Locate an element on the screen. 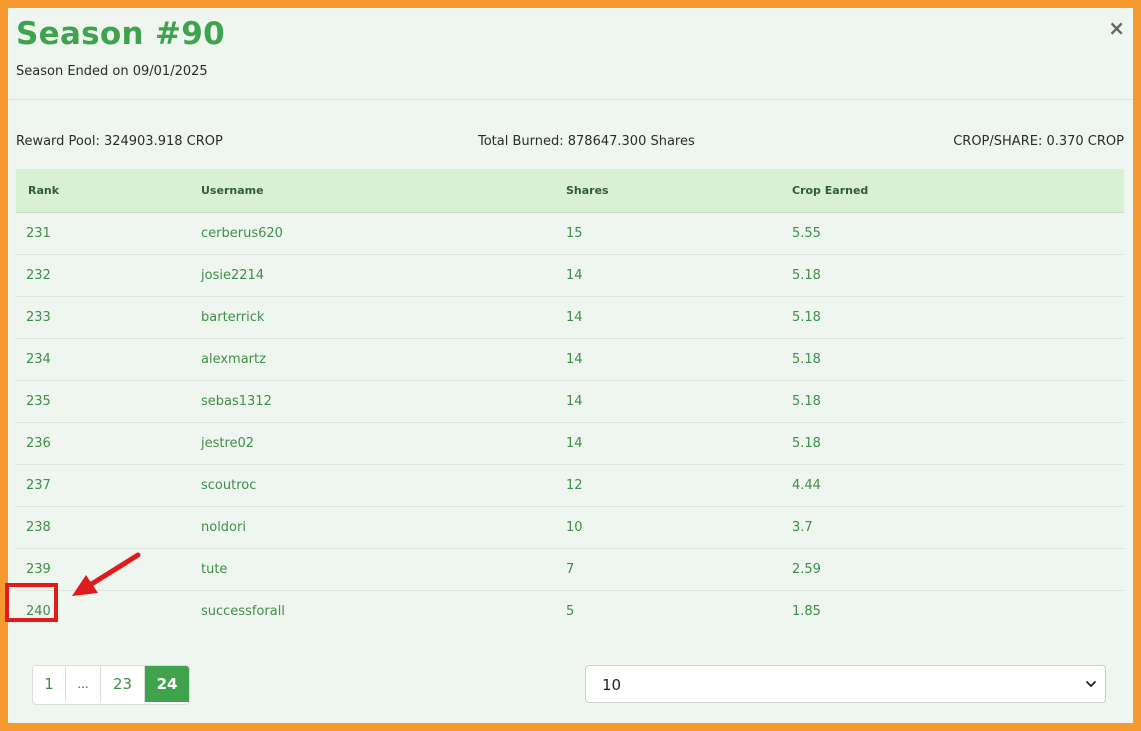 The image size is (1141, 731). column-header-crop-earned: Crop Earned is located at coordinates (958, 191).